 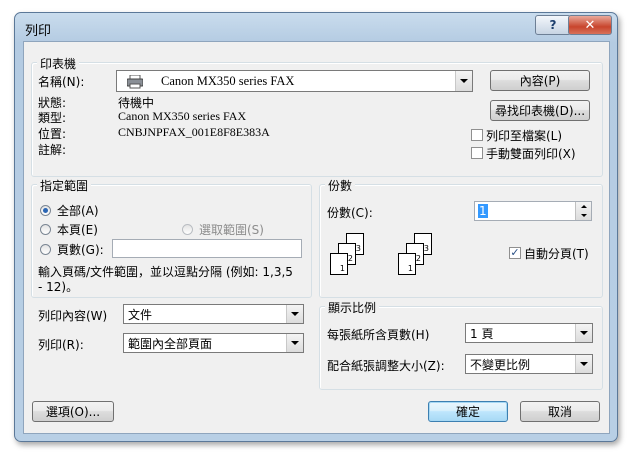 What do you see at coordinates (52, 118) in the screenshot?
I see `type-label: 類型:` at bounding box center [52, 118].